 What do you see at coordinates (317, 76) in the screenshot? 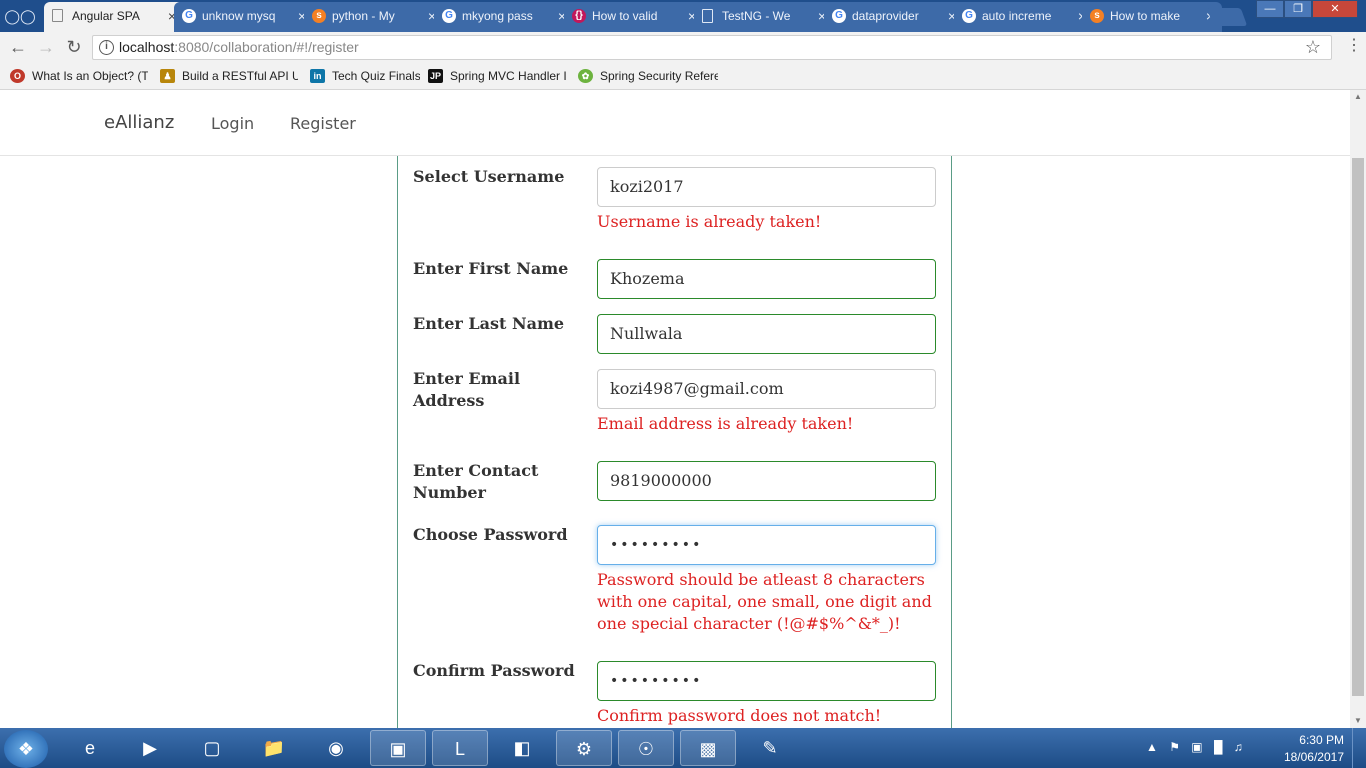
I see `linkedin-icon: in` at bounding box center [317, 76].